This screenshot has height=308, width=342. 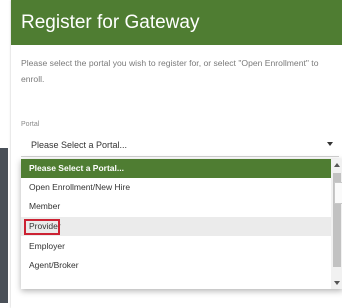 What do you see at coordinates (30, 124) in the screenshot?
I see `portal-label: Portal` at bounding box center [30, 124].